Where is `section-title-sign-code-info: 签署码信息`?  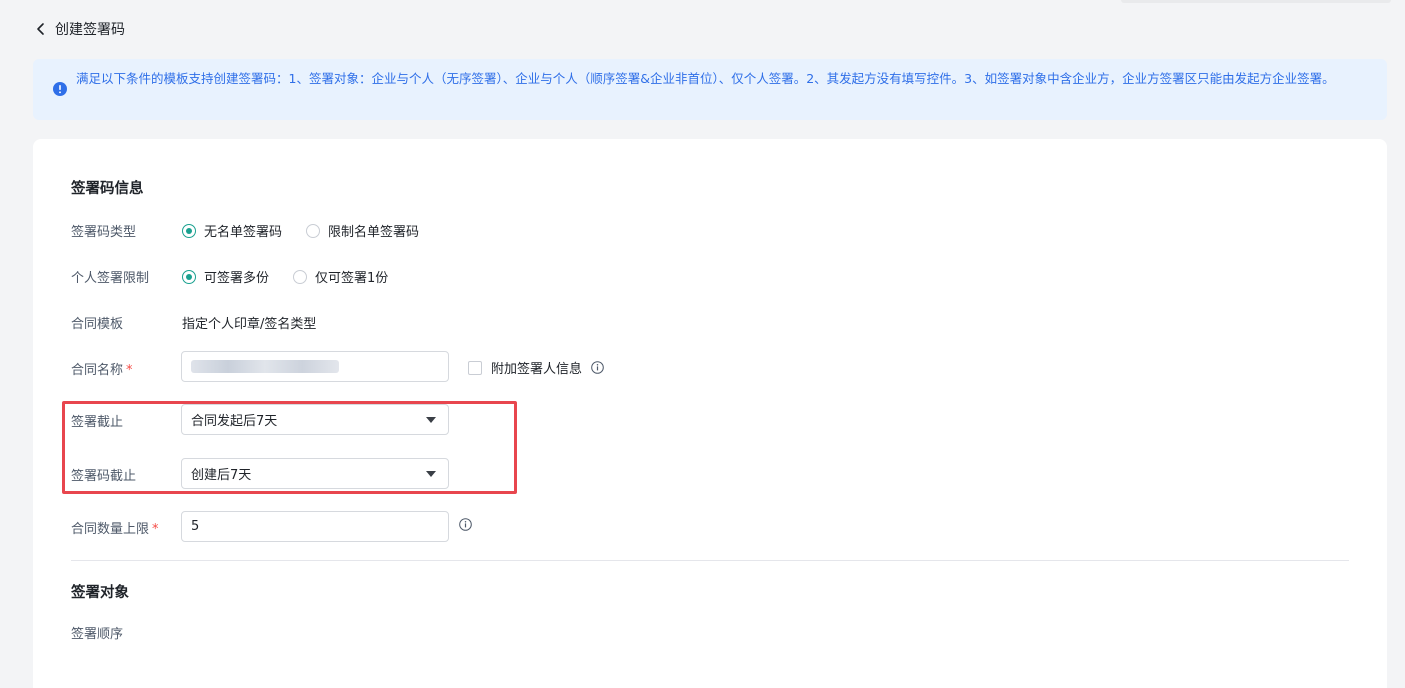 section-title-sign-code-info: 签署码信息 is located at coordinates (107, 189).